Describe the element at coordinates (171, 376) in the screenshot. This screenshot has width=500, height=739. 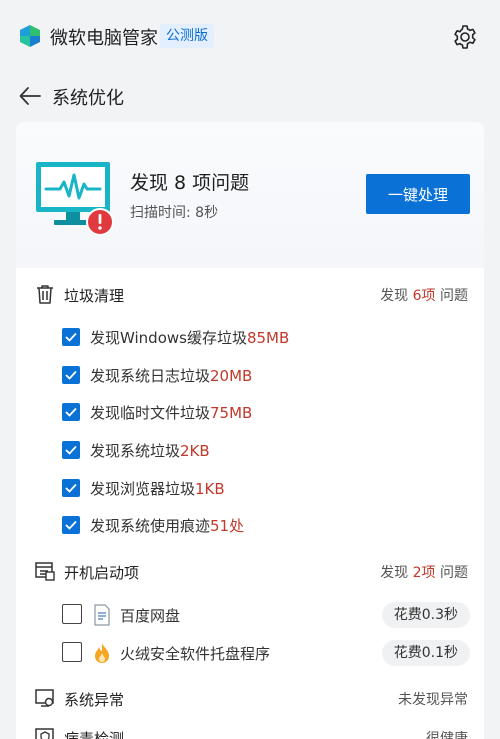
I see `junk-item-label: 发现系统日志垃圾20MB` at that location.